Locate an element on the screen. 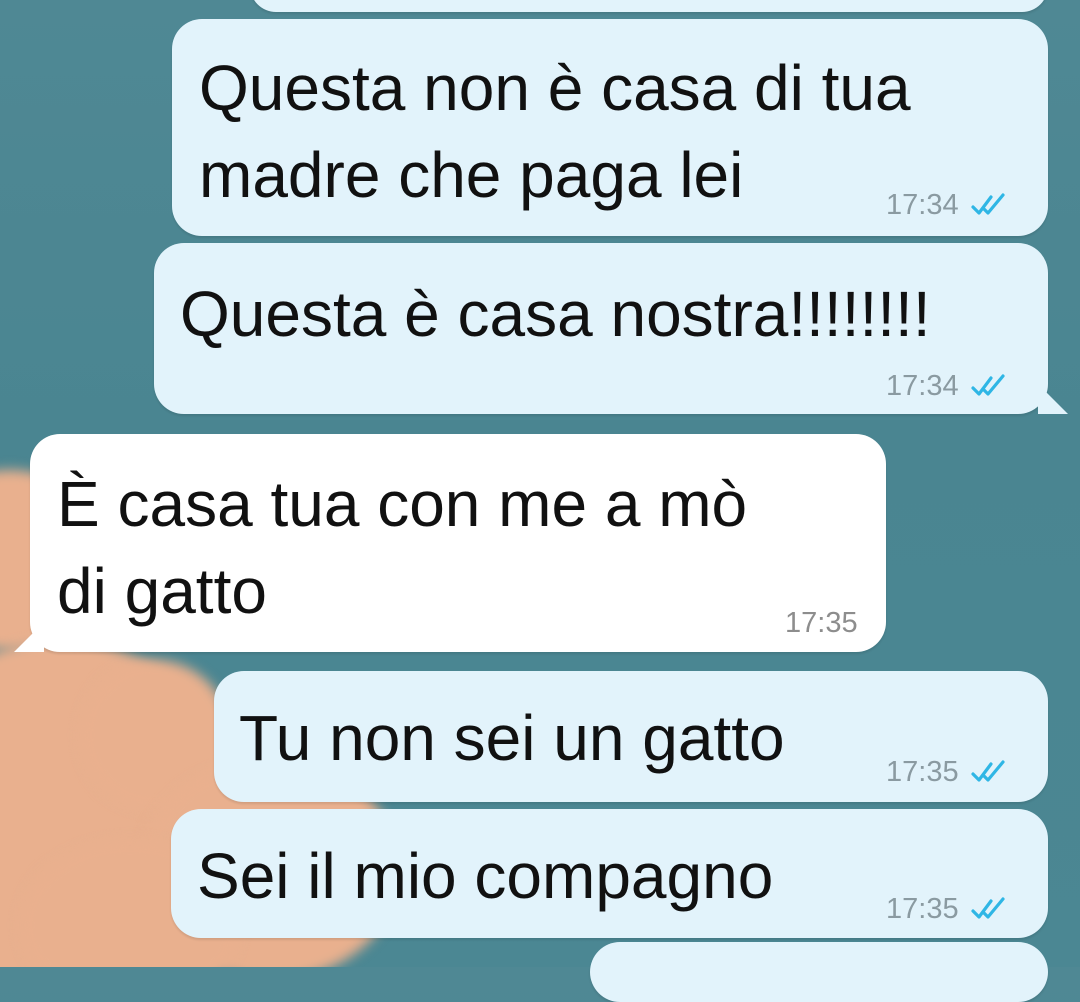 Image resolution: width=1080 pixels, height=1002 pixels. message-text: Sei il mio compagno is located at coordinates (485, 876).